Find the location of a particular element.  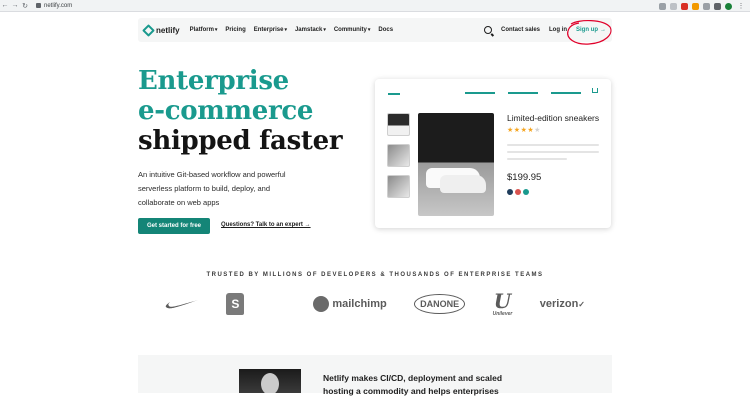

url-text: netlify.com is located at coordinates (58, 5).